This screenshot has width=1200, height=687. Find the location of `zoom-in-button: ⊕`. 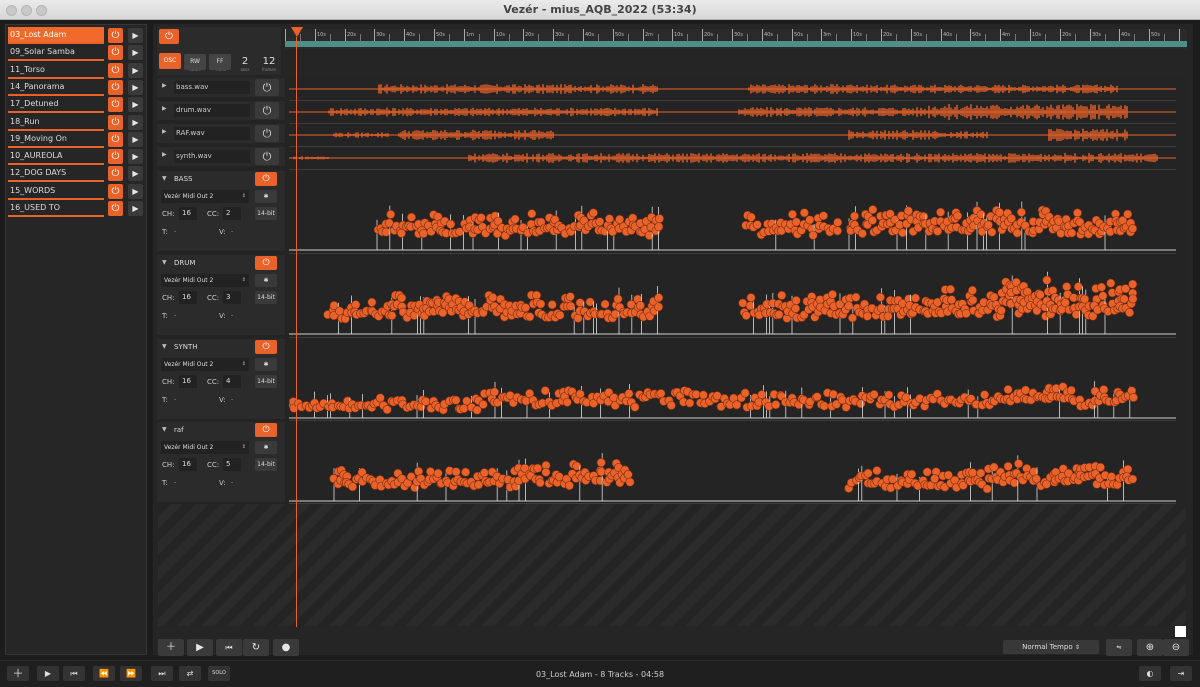

zoom-in-button: ⊕ is located at coordinates (1150, 647).